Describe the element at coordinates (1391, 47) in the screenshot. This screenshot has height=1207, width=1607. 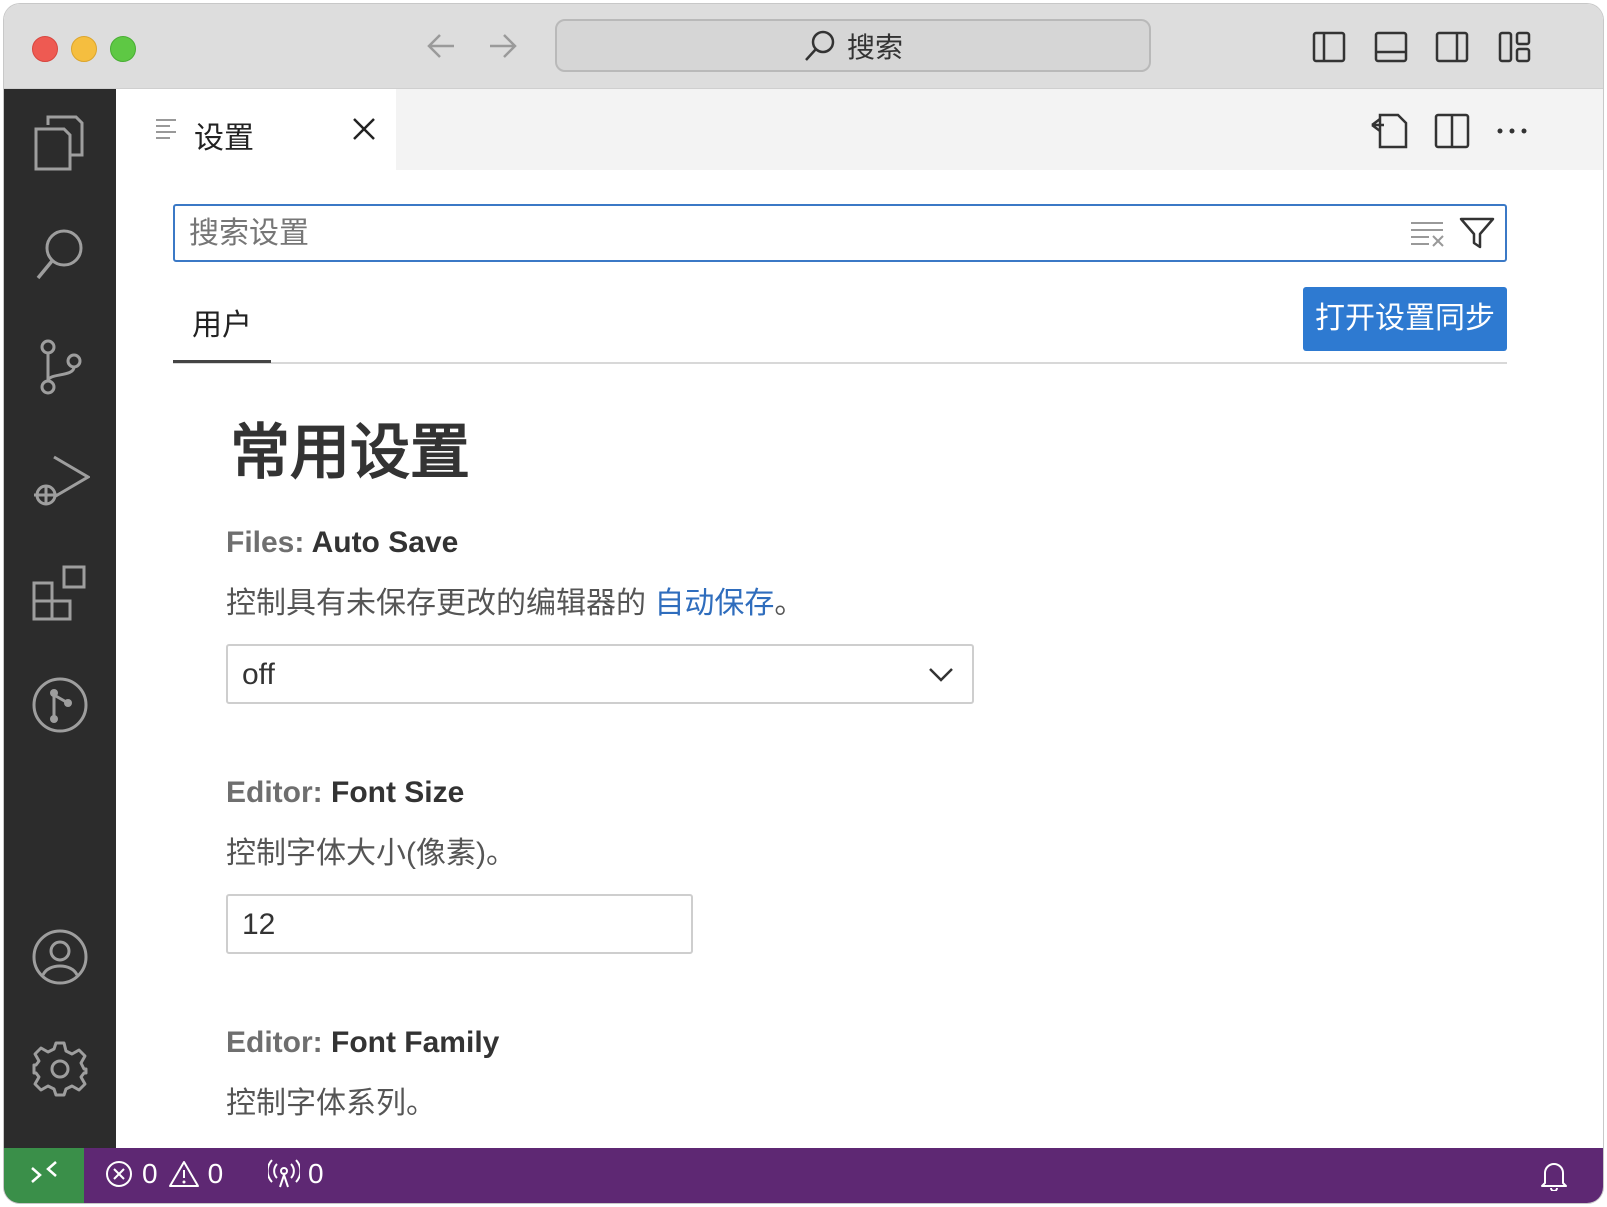
I see `toggle-panel-icon` at that location.